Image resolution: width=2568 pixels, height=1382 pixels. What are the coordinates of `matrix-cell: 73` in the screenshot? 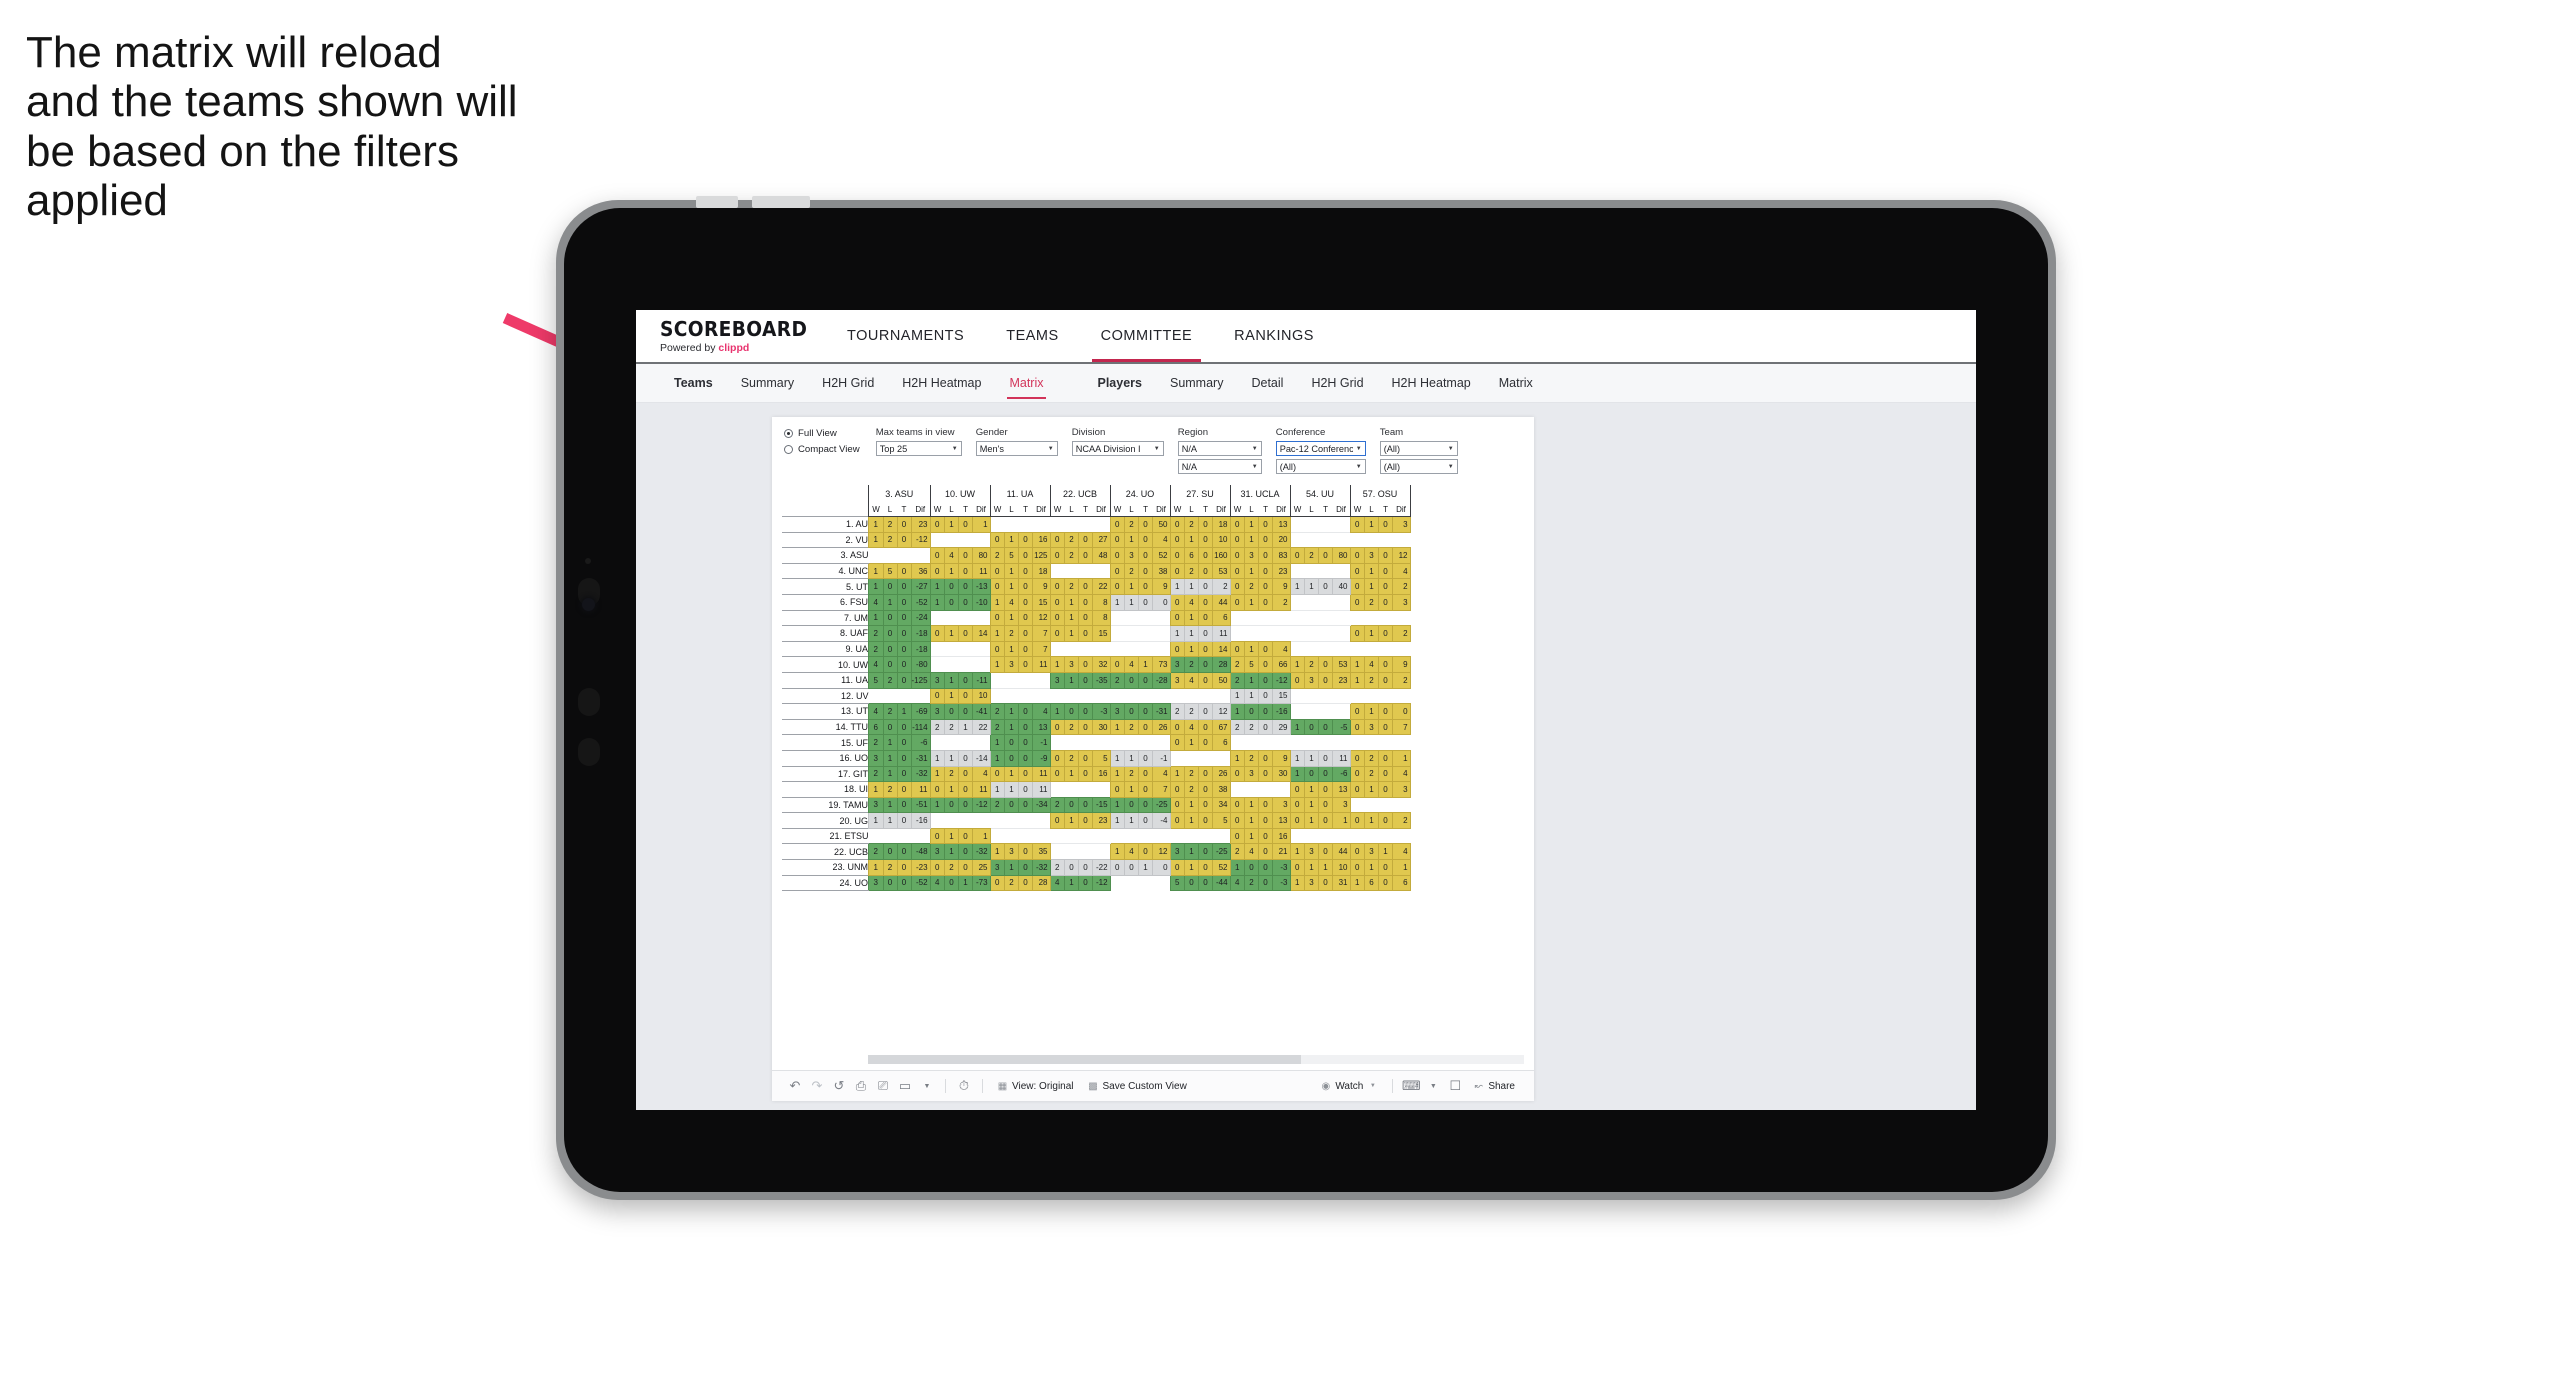 It's located at (1161, 664).